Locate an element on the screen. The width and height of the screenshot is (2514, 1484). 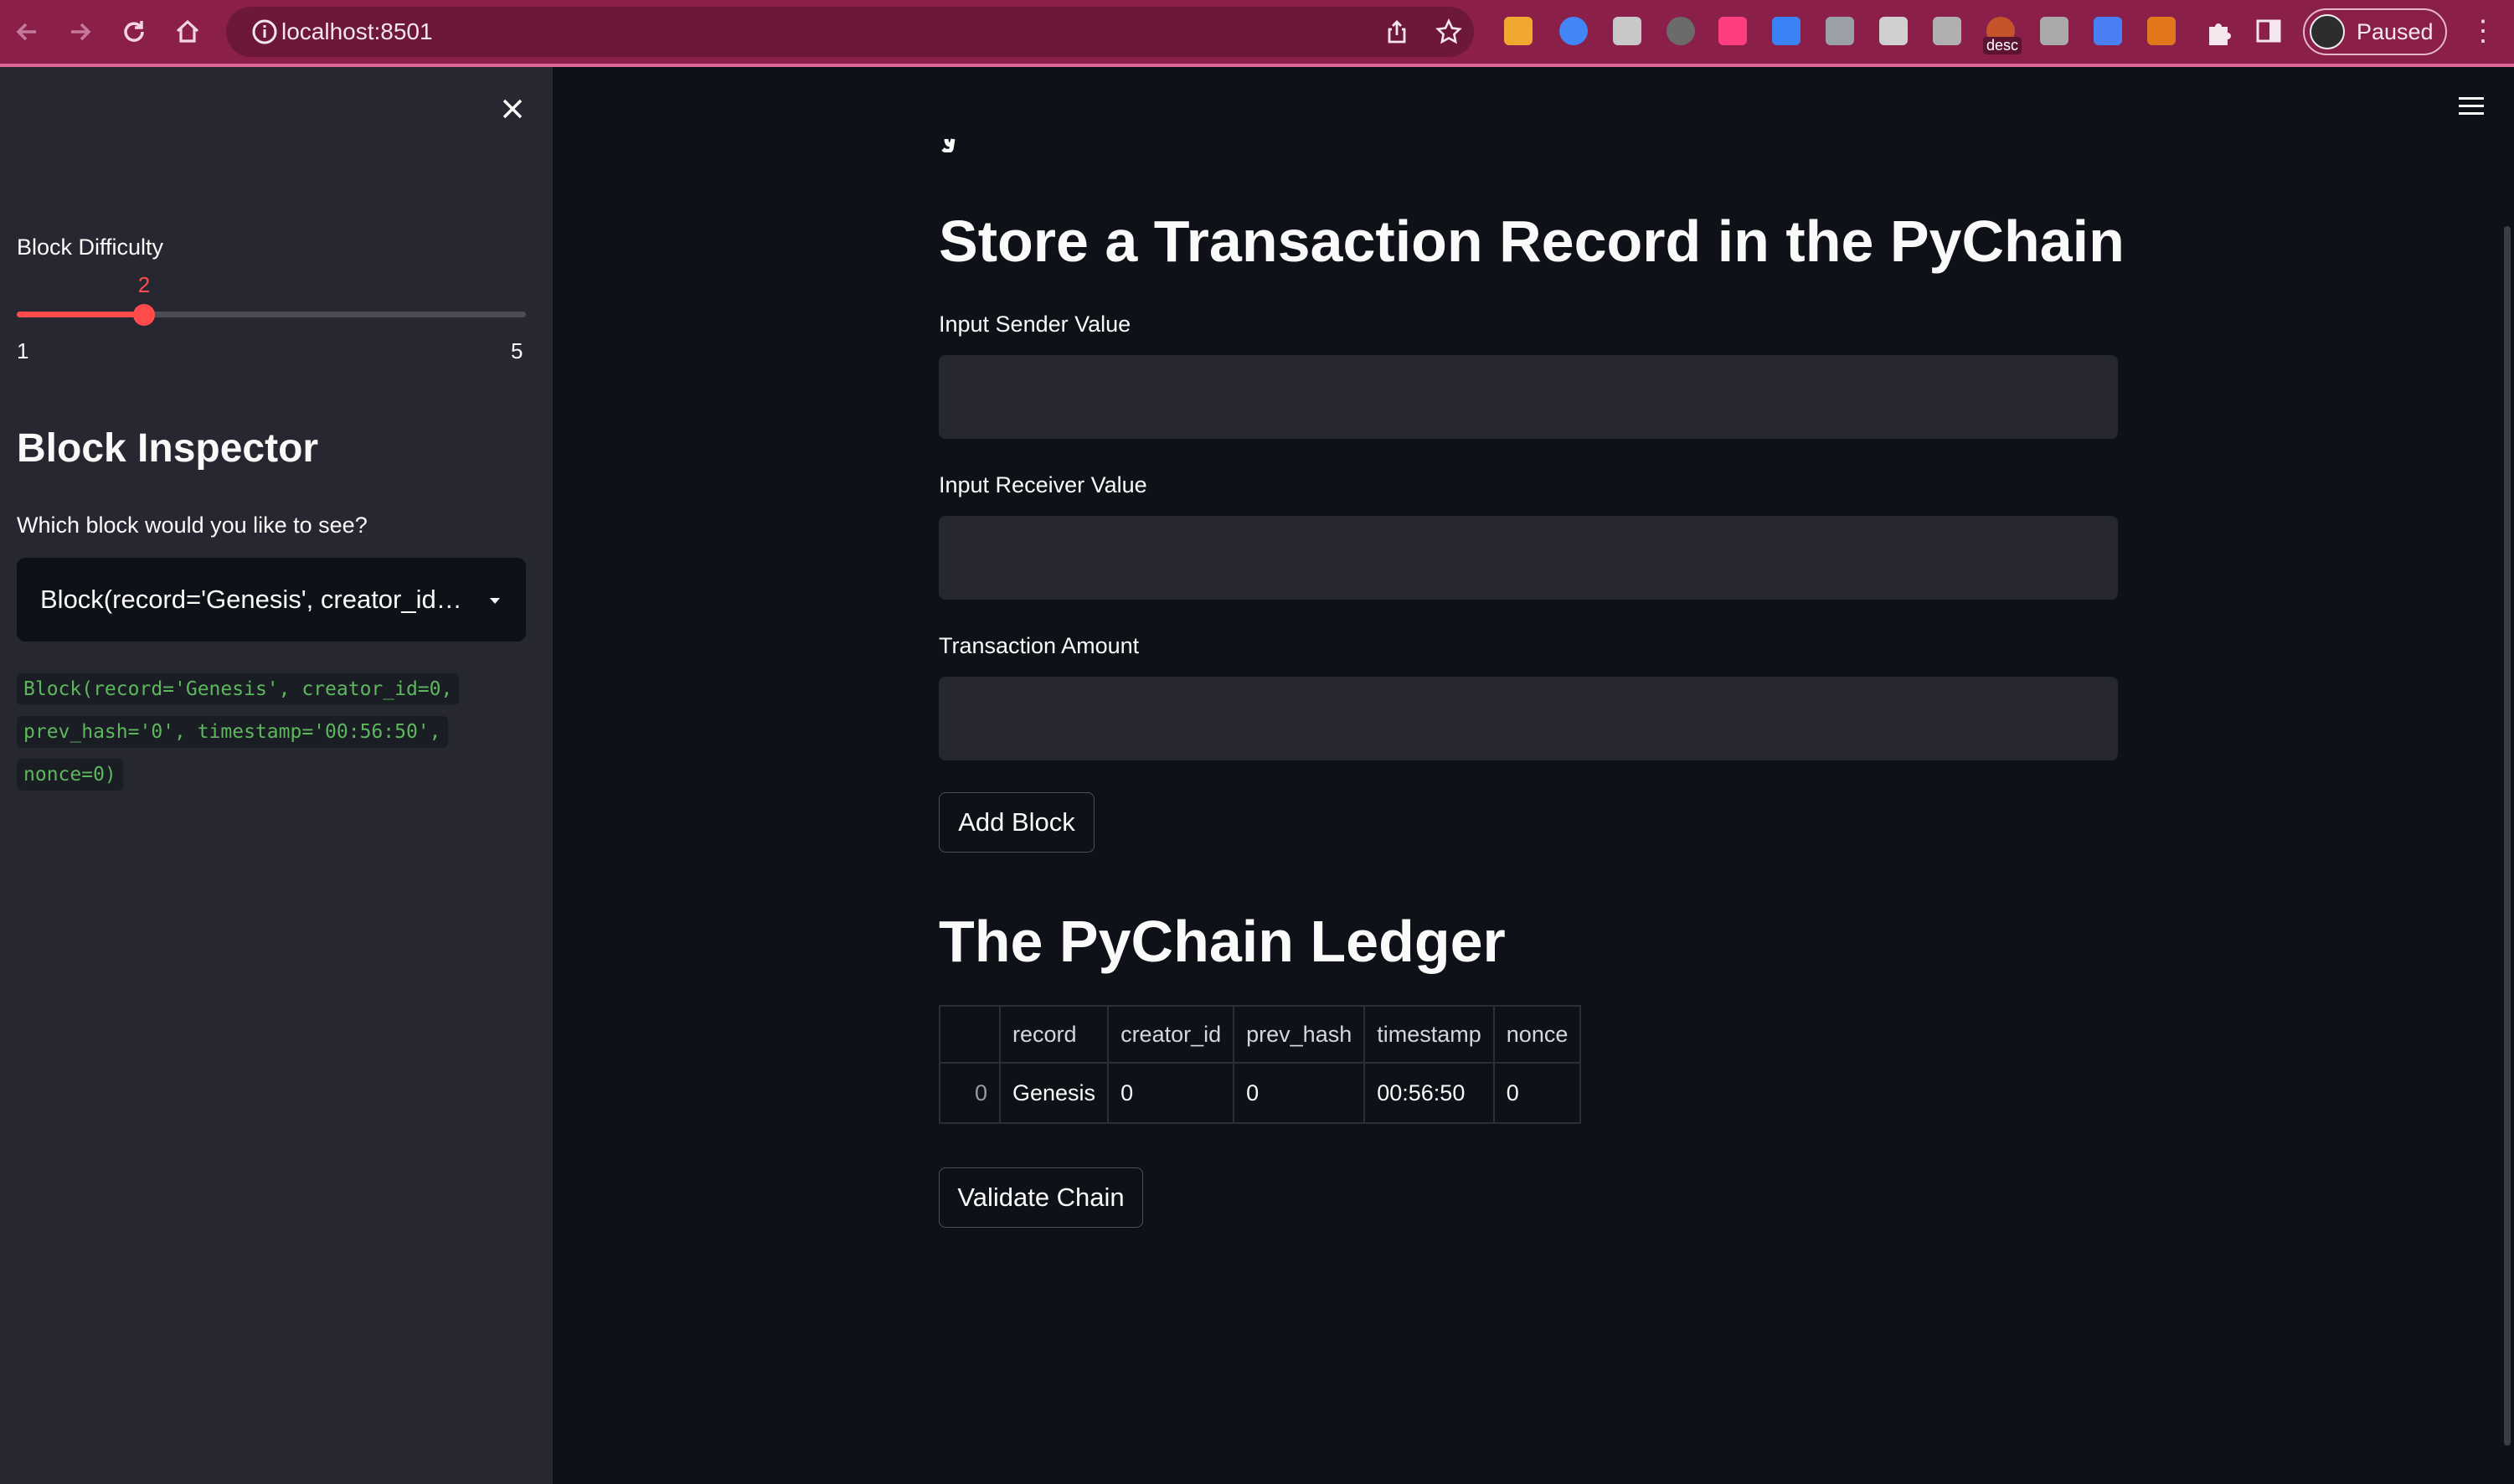
caret-down-icon is located at coordinates (495, 601).